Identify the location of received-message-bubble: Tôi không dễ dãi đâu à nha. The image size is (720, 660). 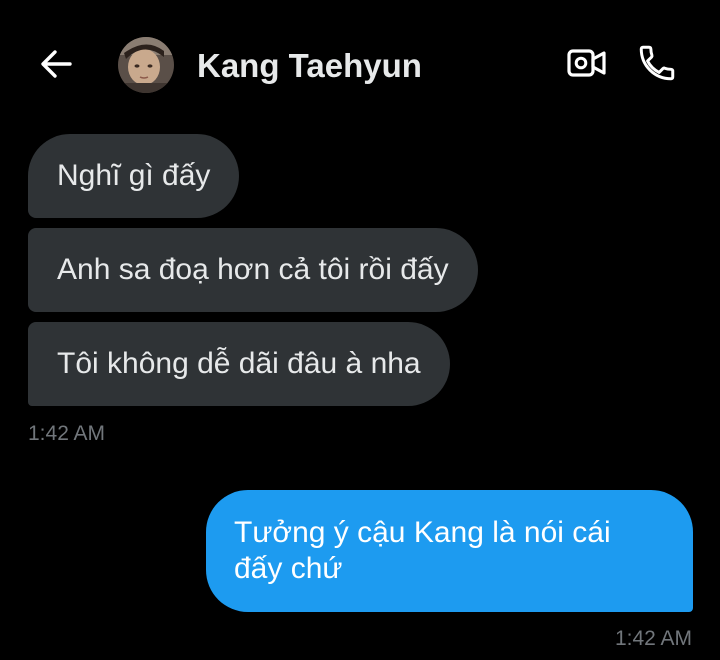
(239, 364).